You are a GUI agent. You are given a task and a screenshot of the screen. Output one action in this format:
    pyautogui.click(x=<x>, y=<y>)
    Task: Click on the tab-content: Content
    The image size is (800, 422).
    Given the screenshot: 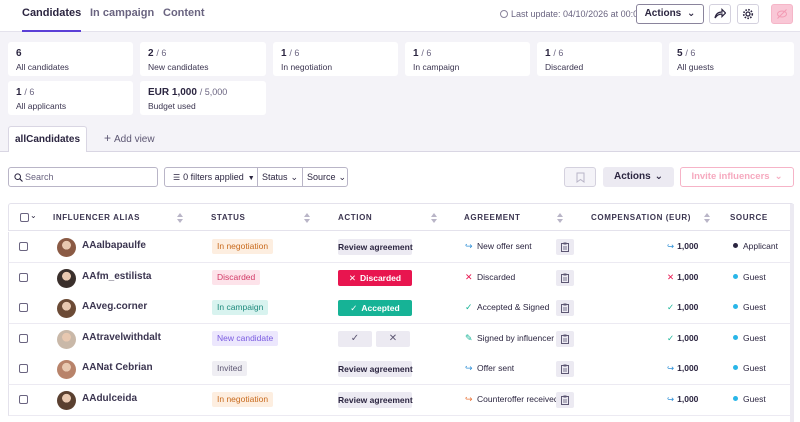 What is the action you would take?
    pyautogui.click(x=184, y=16)
    